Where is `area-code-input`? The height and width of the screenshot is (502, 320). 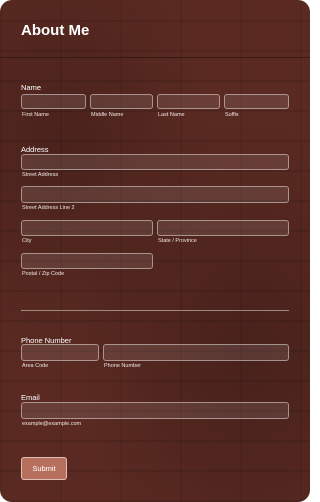
area-code-input is located at coordinates (60, 352).